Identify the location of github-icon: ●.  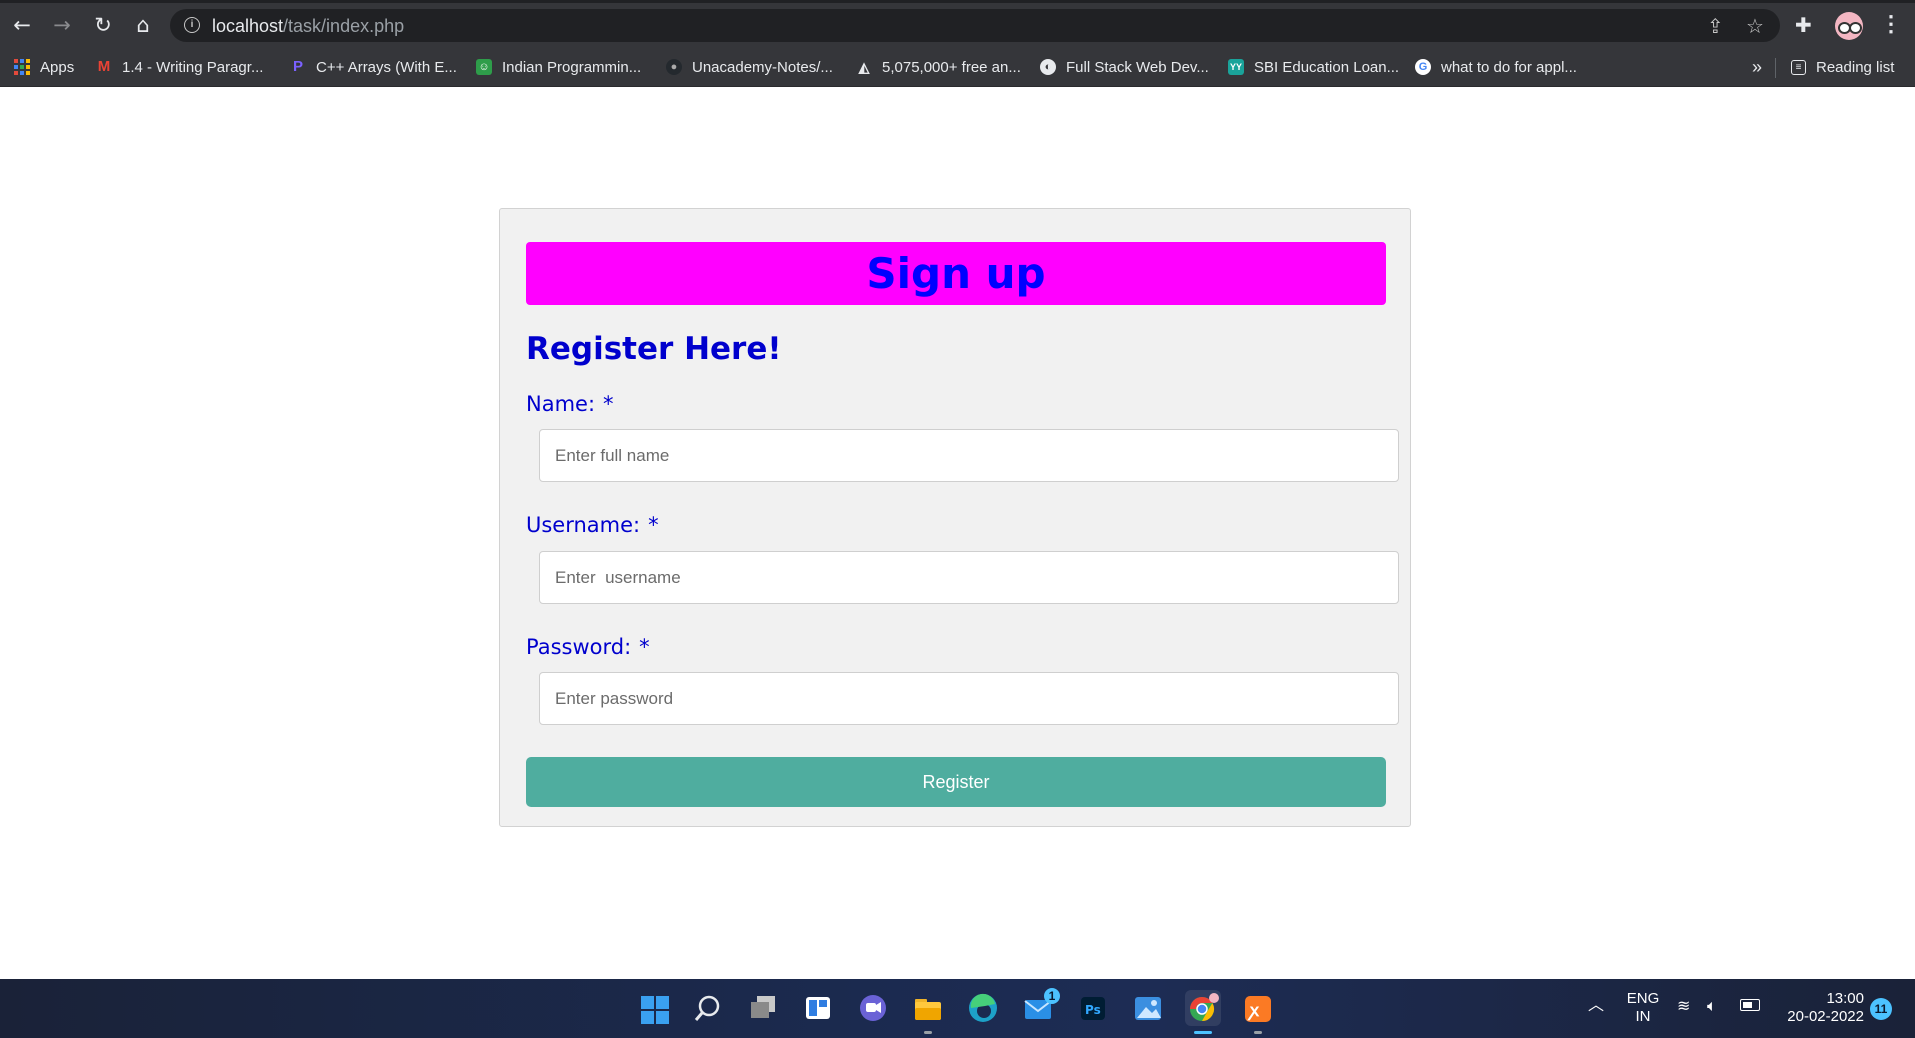
(674, 67).